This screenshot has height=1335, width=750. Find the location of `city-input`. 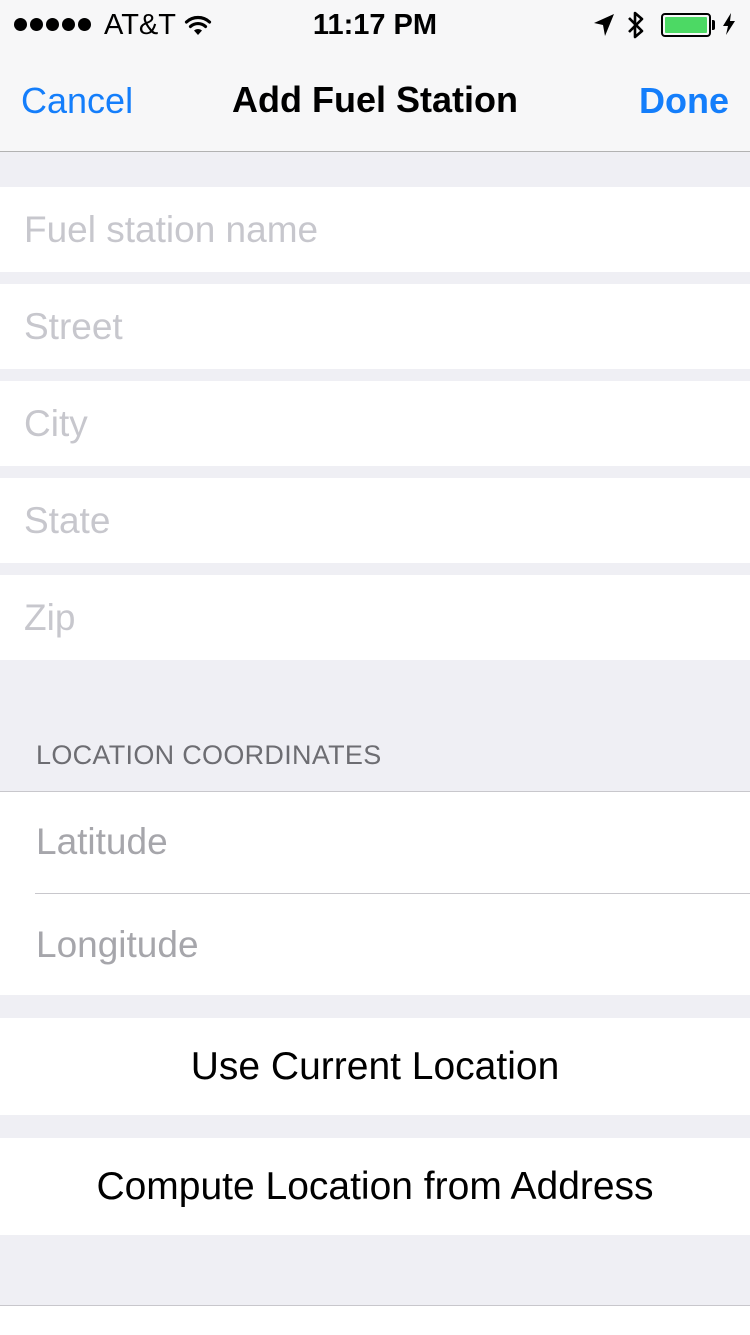

city-input is located at coordinates (375, 423).